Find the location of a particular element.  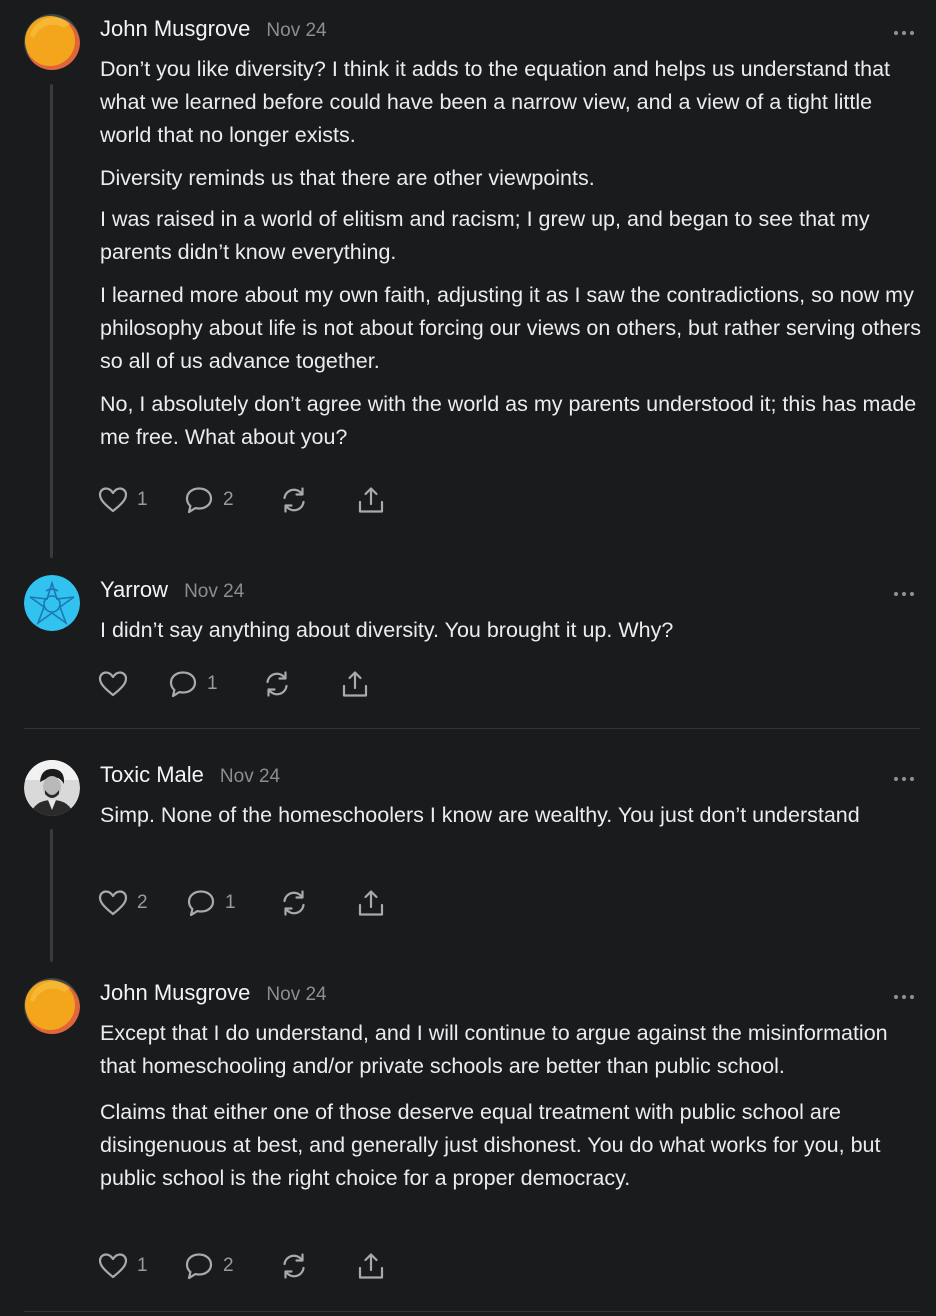

like-count: 2 is located at coordinates (142, 902).